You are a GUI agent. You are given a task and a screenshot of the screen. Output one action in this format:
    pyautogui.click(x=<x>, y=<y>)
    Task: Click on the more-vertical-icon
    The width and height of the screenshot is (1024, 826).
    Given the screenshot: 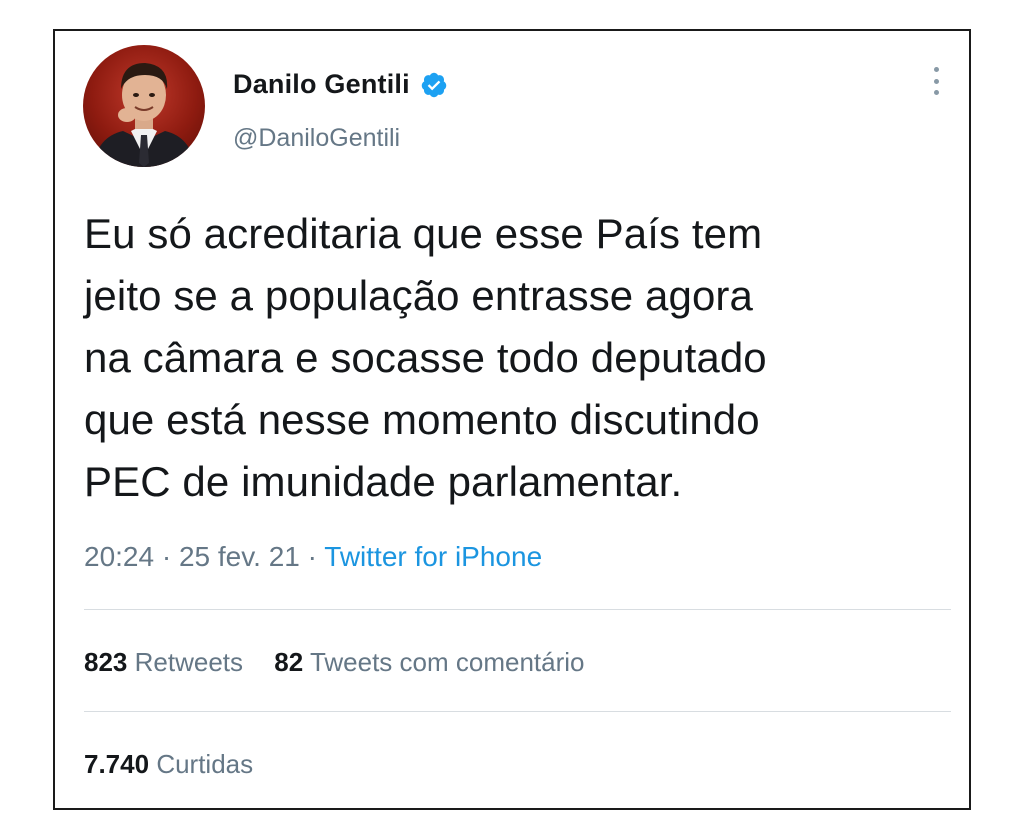 What is the action you would take?
    pyautogui.click(x=936, y=81)
    